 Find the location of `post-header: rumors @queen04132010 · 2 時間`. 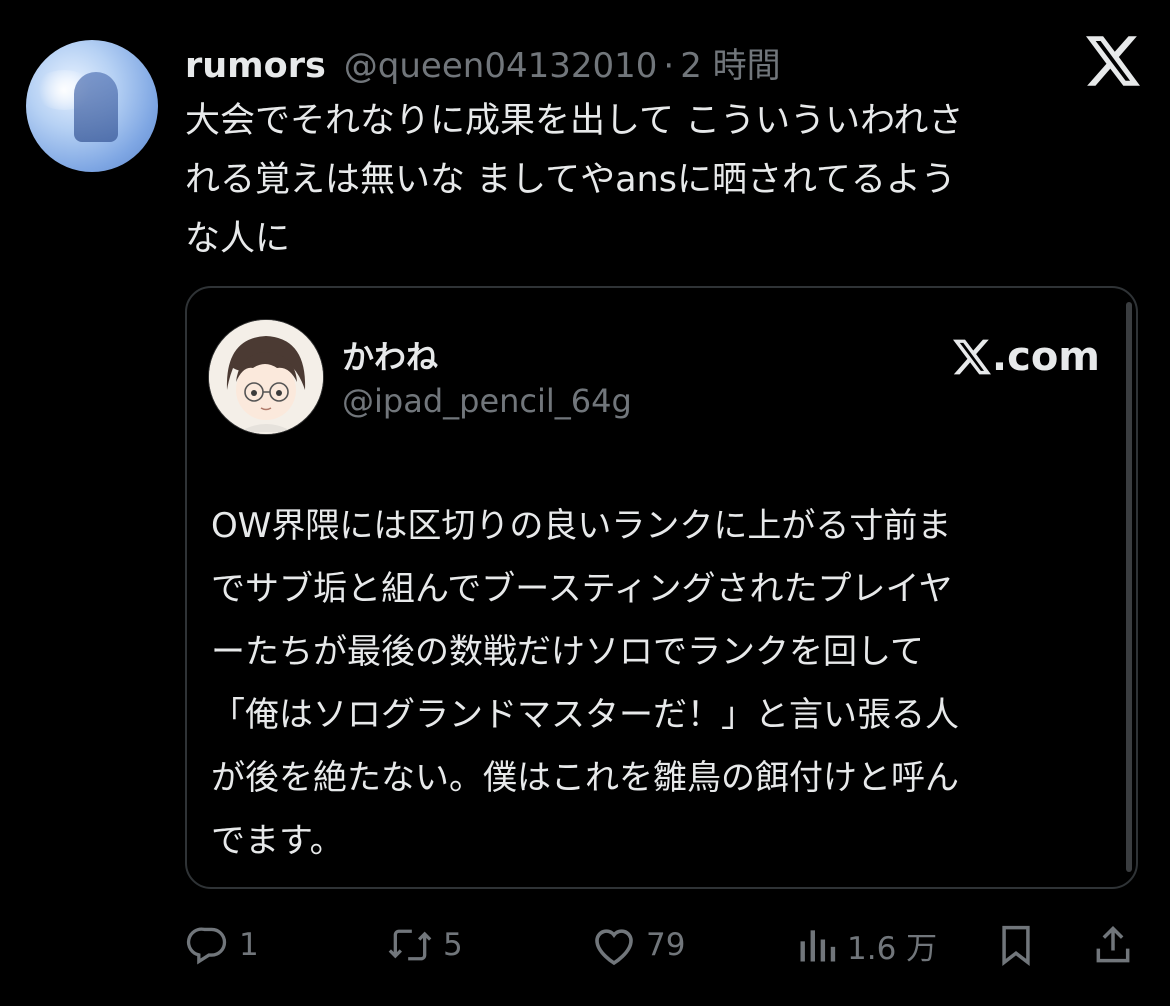

post-header: rumors @queen04132010 · 2 時間 is located at coordinates (483, 62).